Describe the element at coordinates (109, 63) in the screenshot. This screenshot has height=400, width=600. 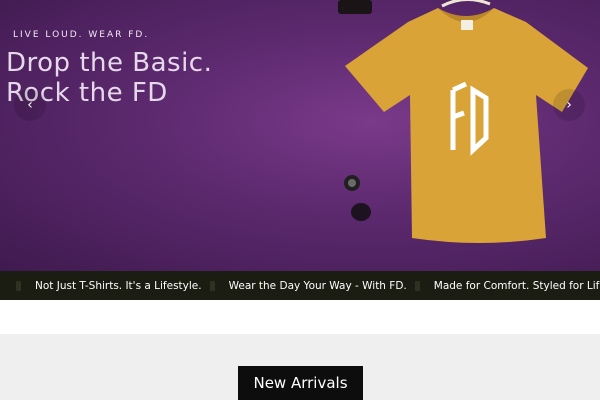
I see `hero-headline-line1: Drop the Basic.` at that location.